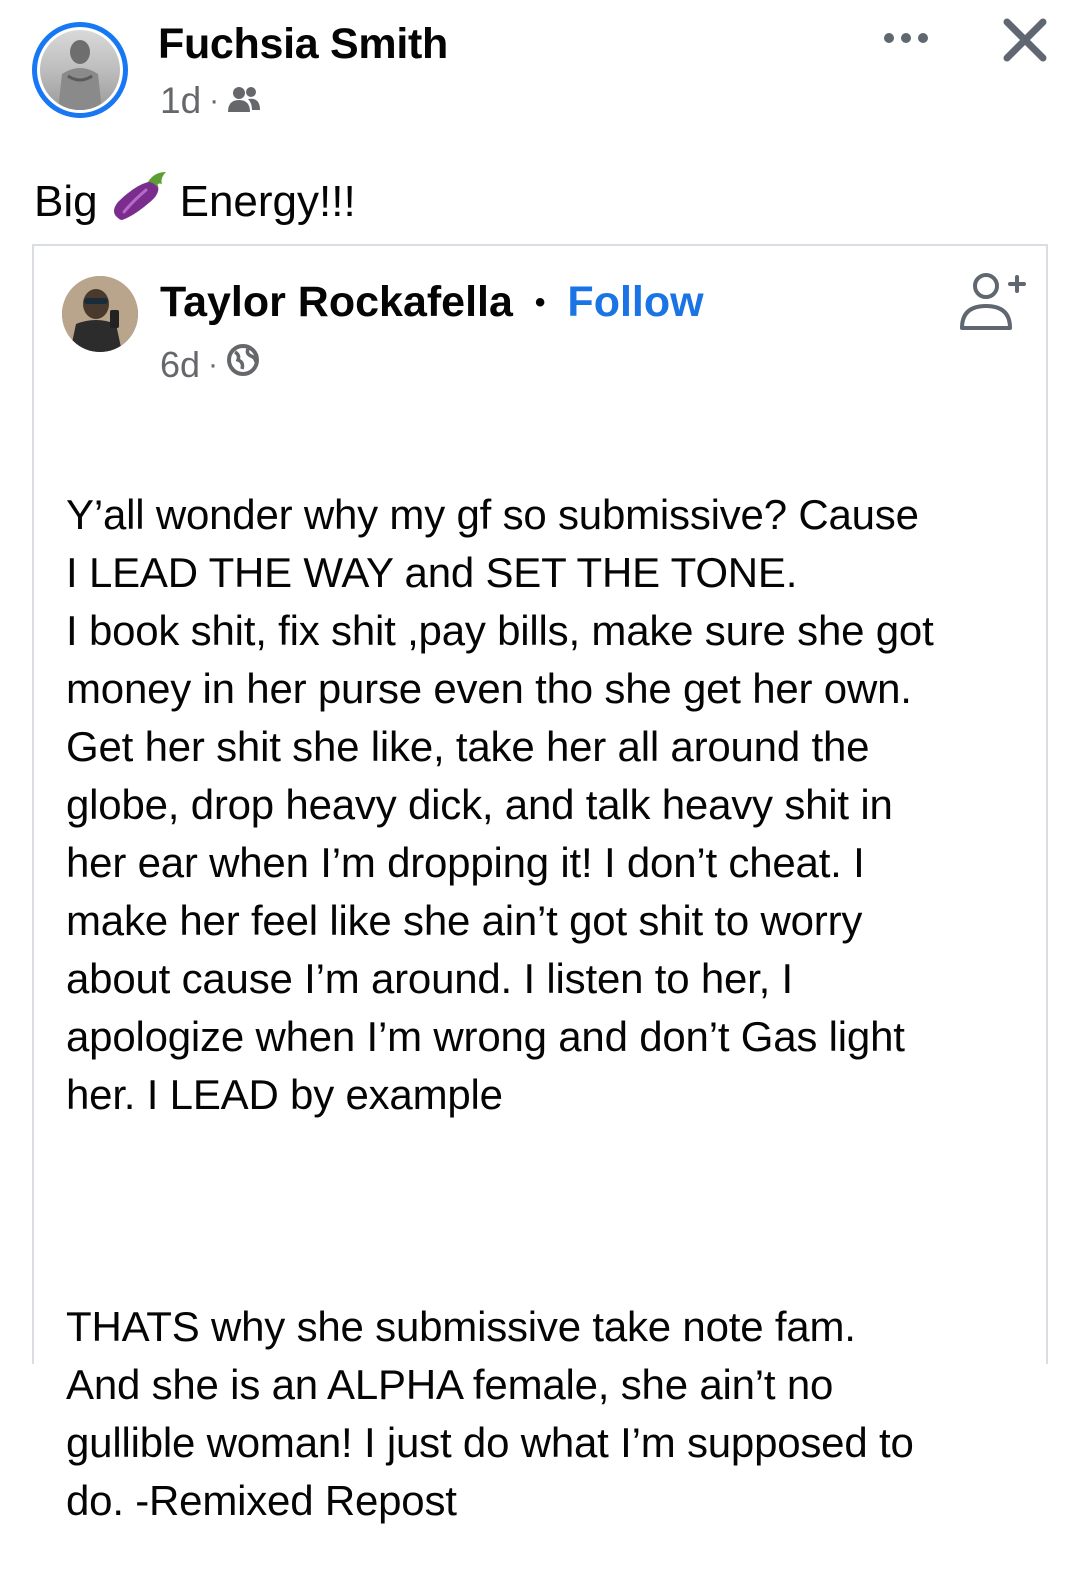  What do you see at coordinates (100, 314) in the screenshot?
I see `shared-author-avatar` at bounding box center [100, 314].